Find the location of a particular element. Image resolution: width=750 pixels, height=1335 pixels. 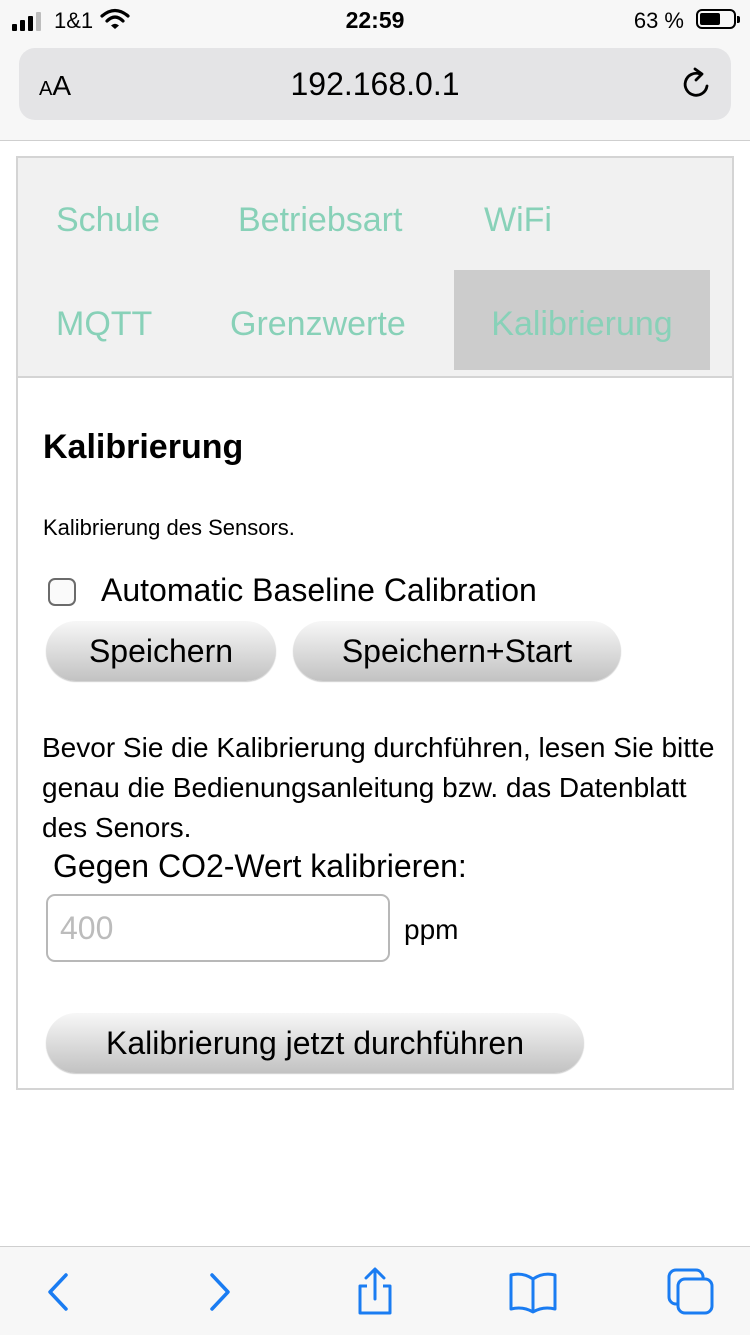

battery-icon is located at coordinates (718, 19).